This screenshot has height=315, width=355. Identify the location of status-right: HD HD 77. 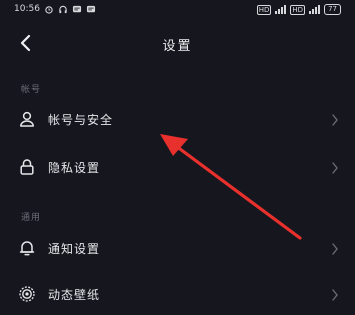
(298, 9).